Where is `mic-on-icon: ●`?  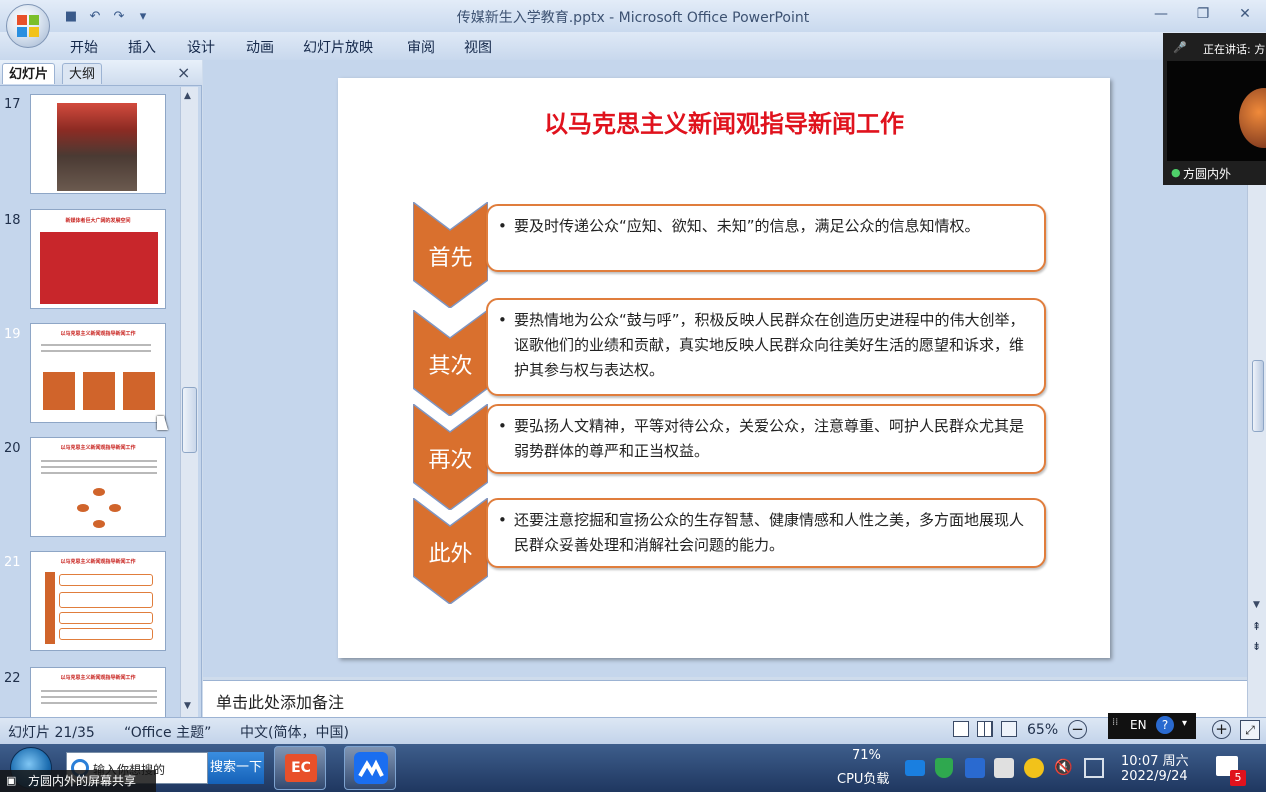
mic-on-icon: ● is located at coordinates (1176, 172).